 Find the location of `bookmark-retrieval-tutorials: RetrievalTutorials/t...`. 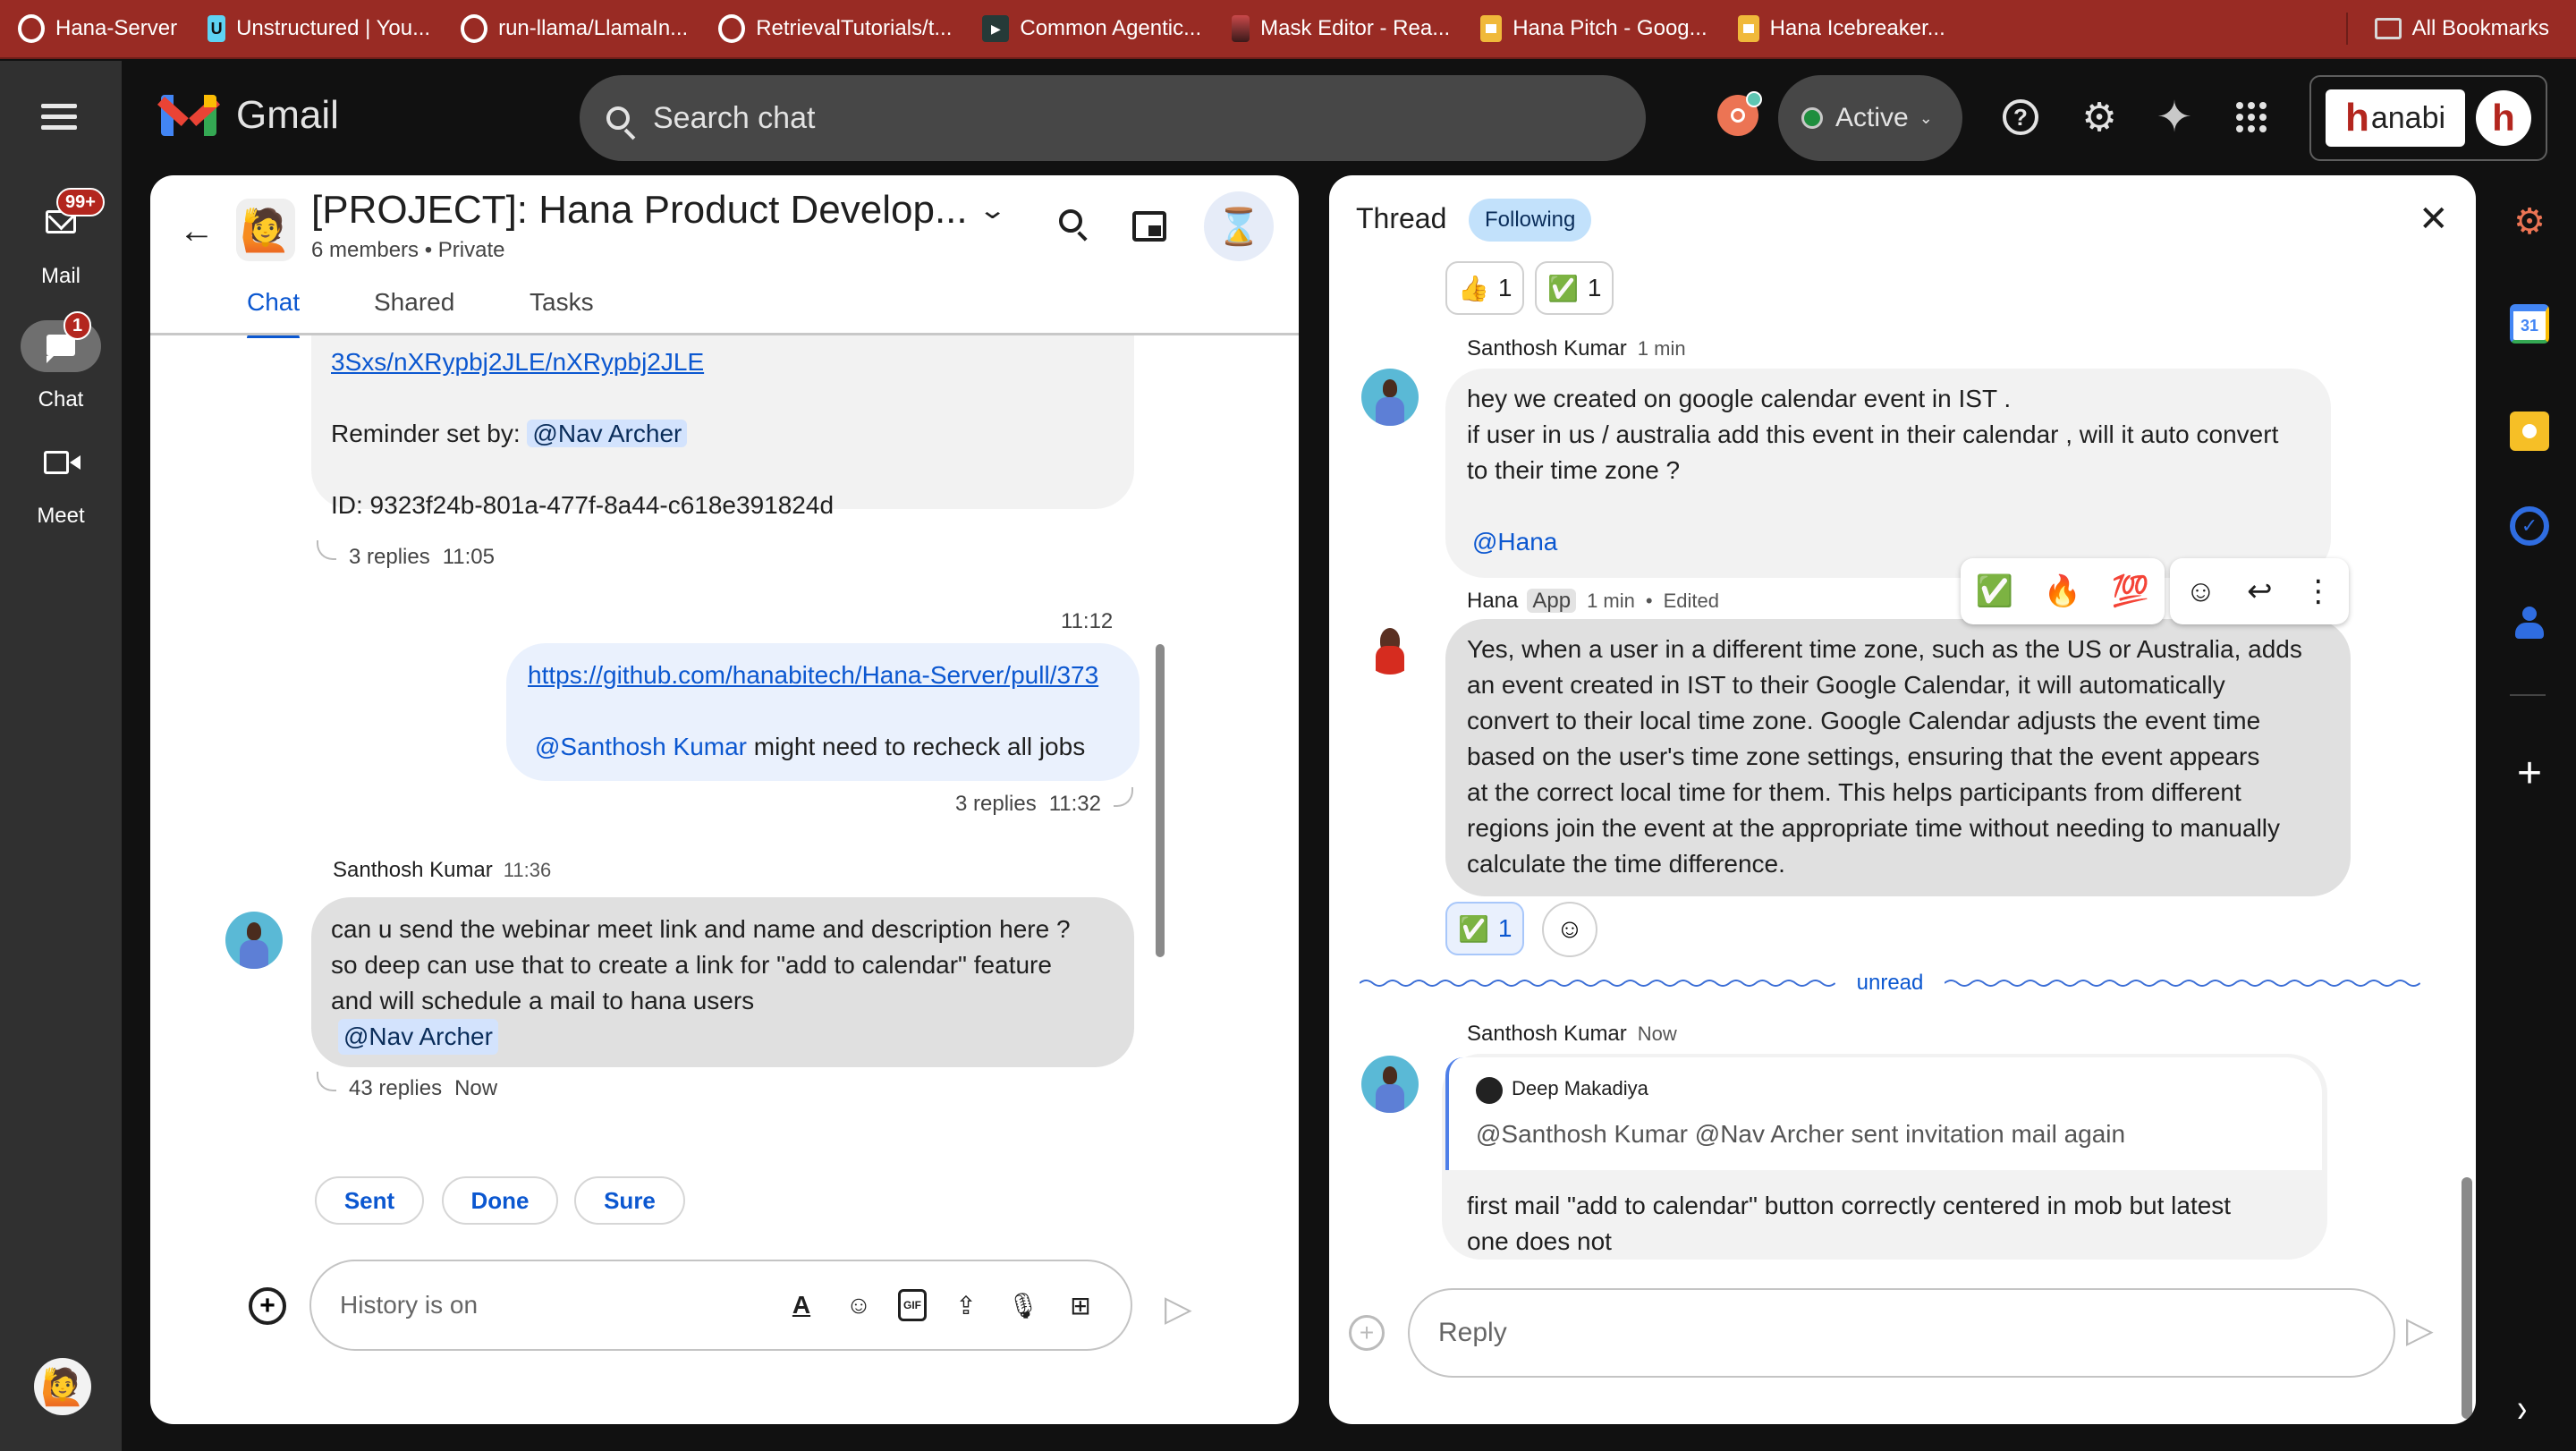

bookmark-retrieval-tutorials: RetrievalTutorials/t... is located at coordinates (835, 28).